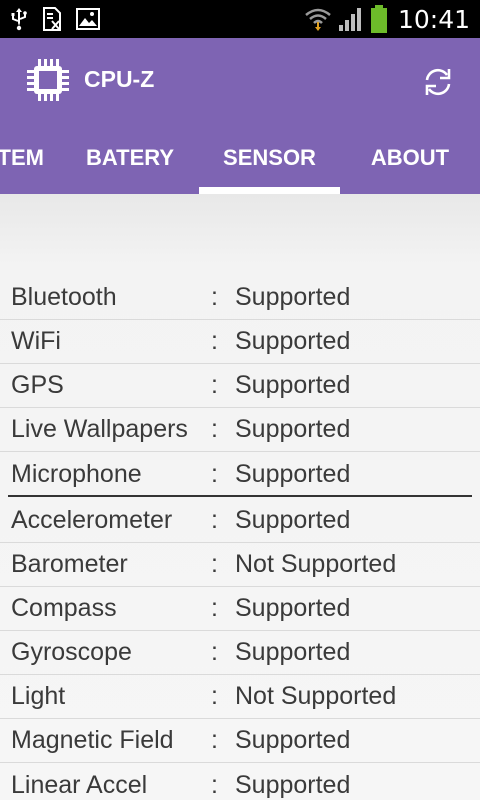 This screenshot has height=800, width=480. Describe the element at coordinates (88, 19) in the screenshot. I see `image-icon` at that location.